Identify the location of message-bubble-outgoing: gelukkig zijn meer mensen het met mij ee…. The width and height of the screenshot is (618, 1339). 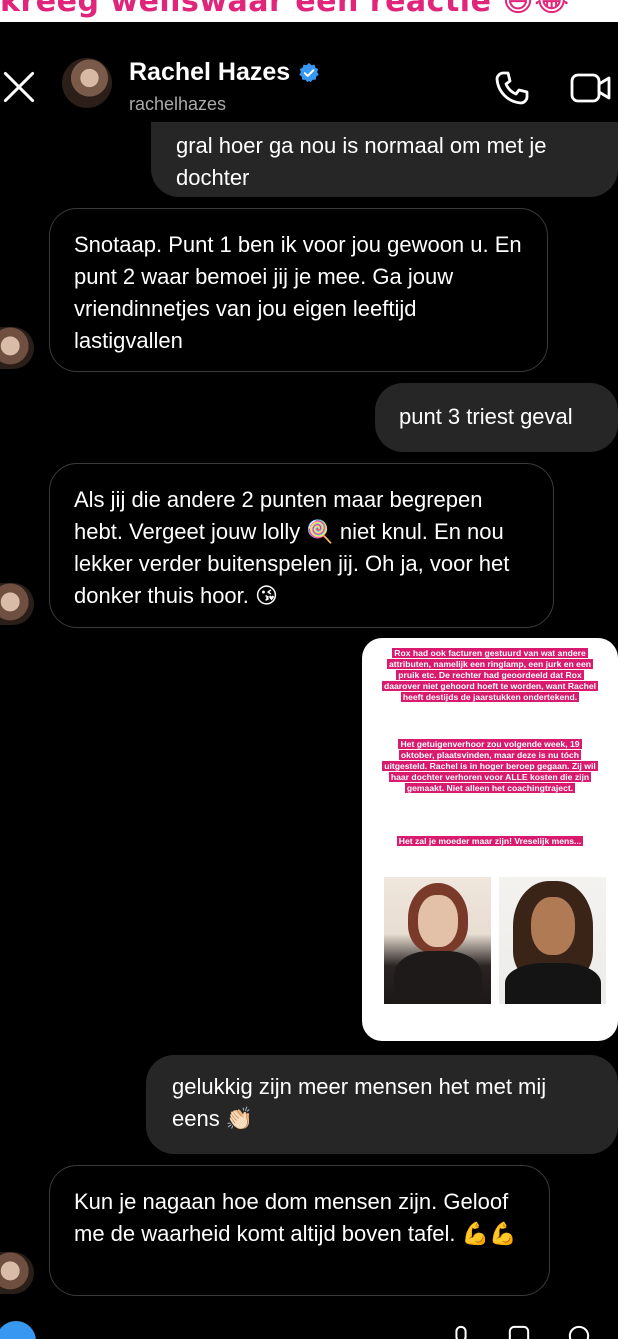
(382, 1104).